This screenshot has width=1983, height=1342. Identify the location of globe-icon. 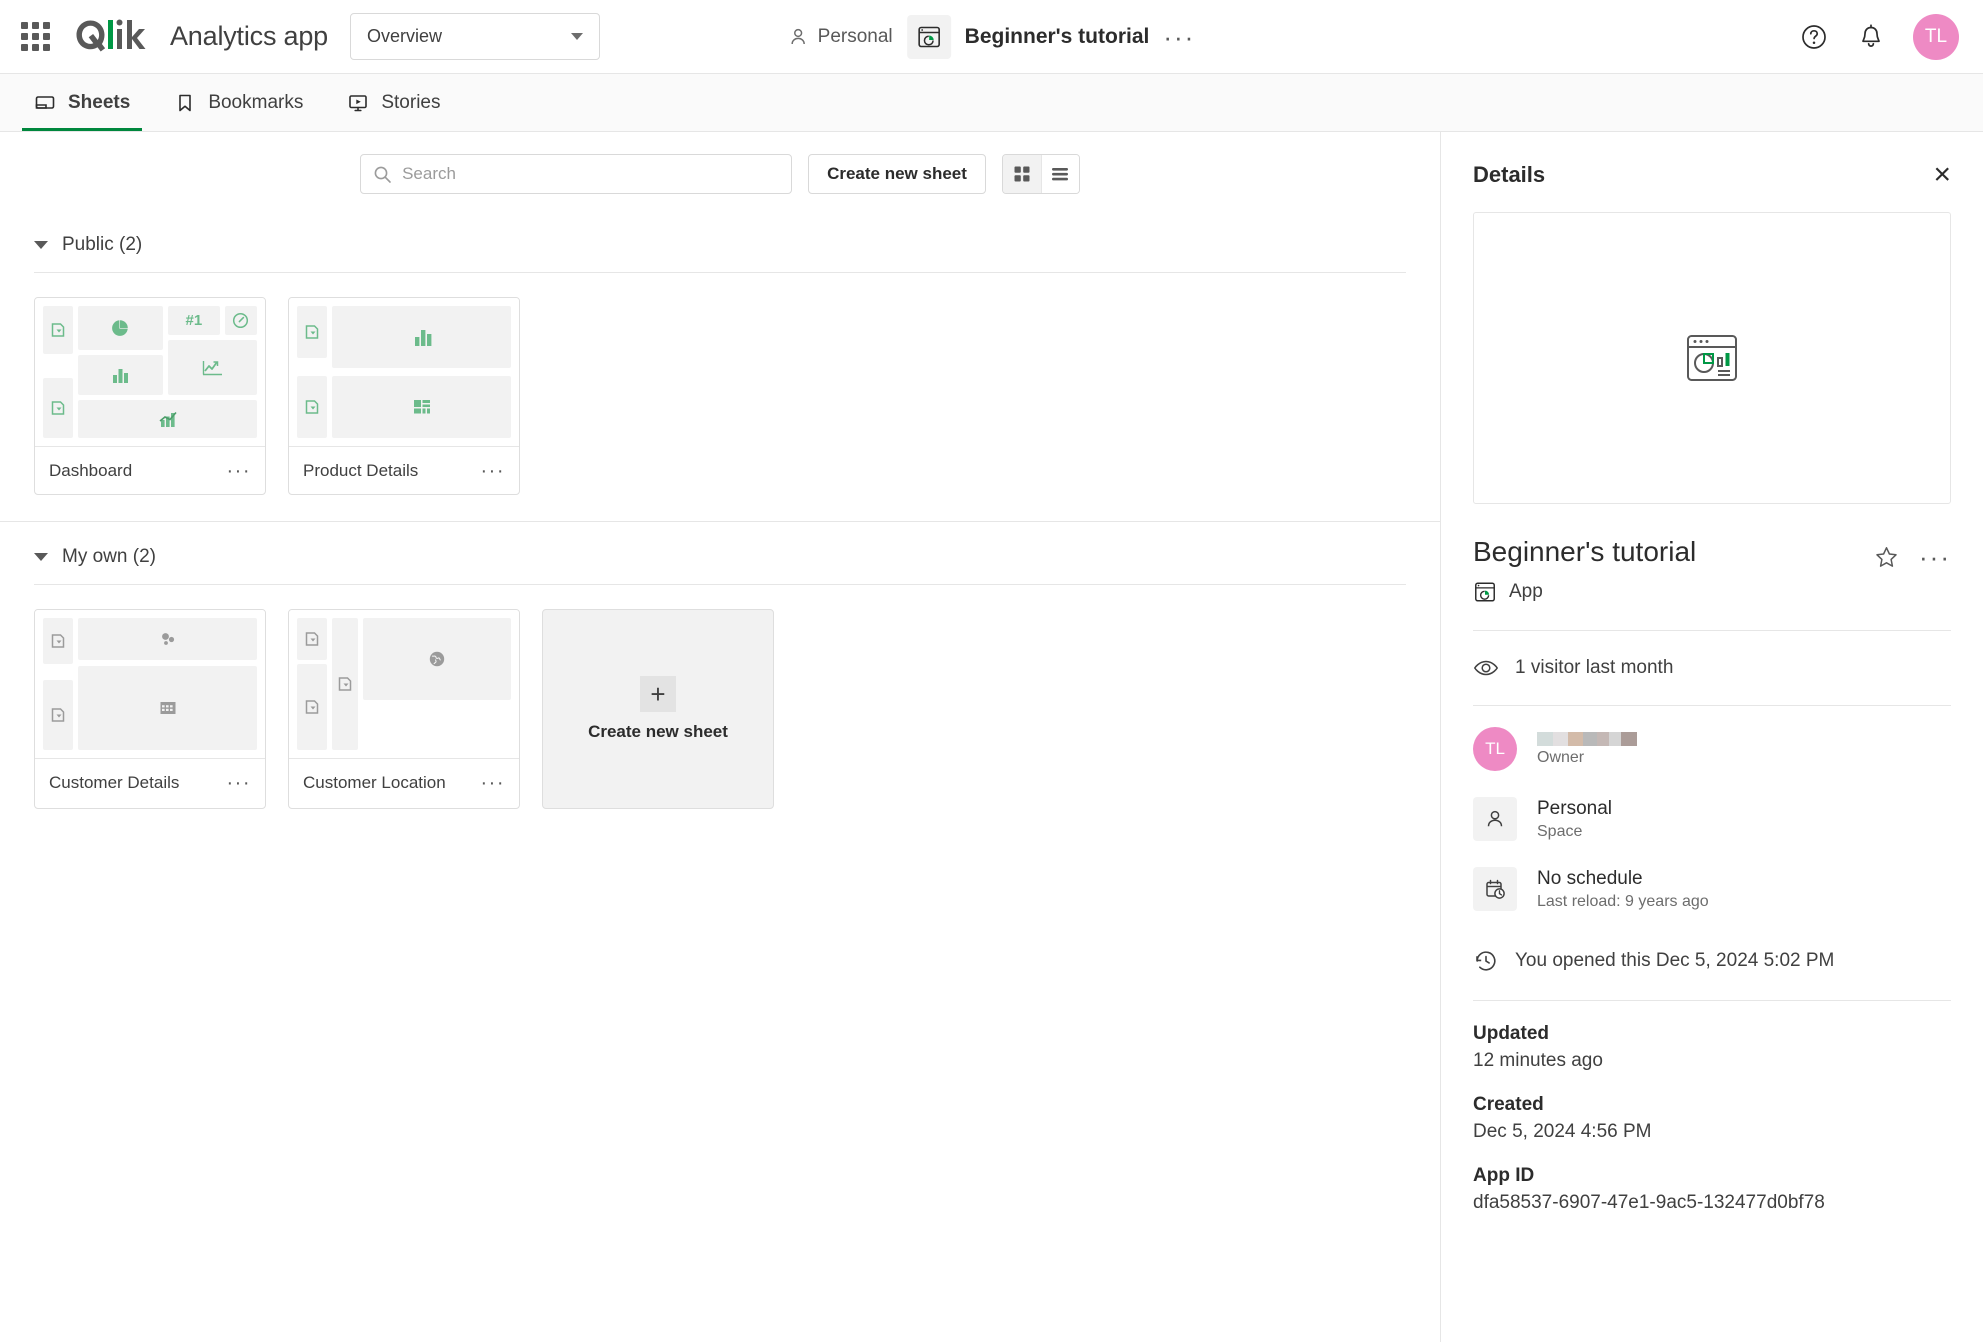
(437, 659).